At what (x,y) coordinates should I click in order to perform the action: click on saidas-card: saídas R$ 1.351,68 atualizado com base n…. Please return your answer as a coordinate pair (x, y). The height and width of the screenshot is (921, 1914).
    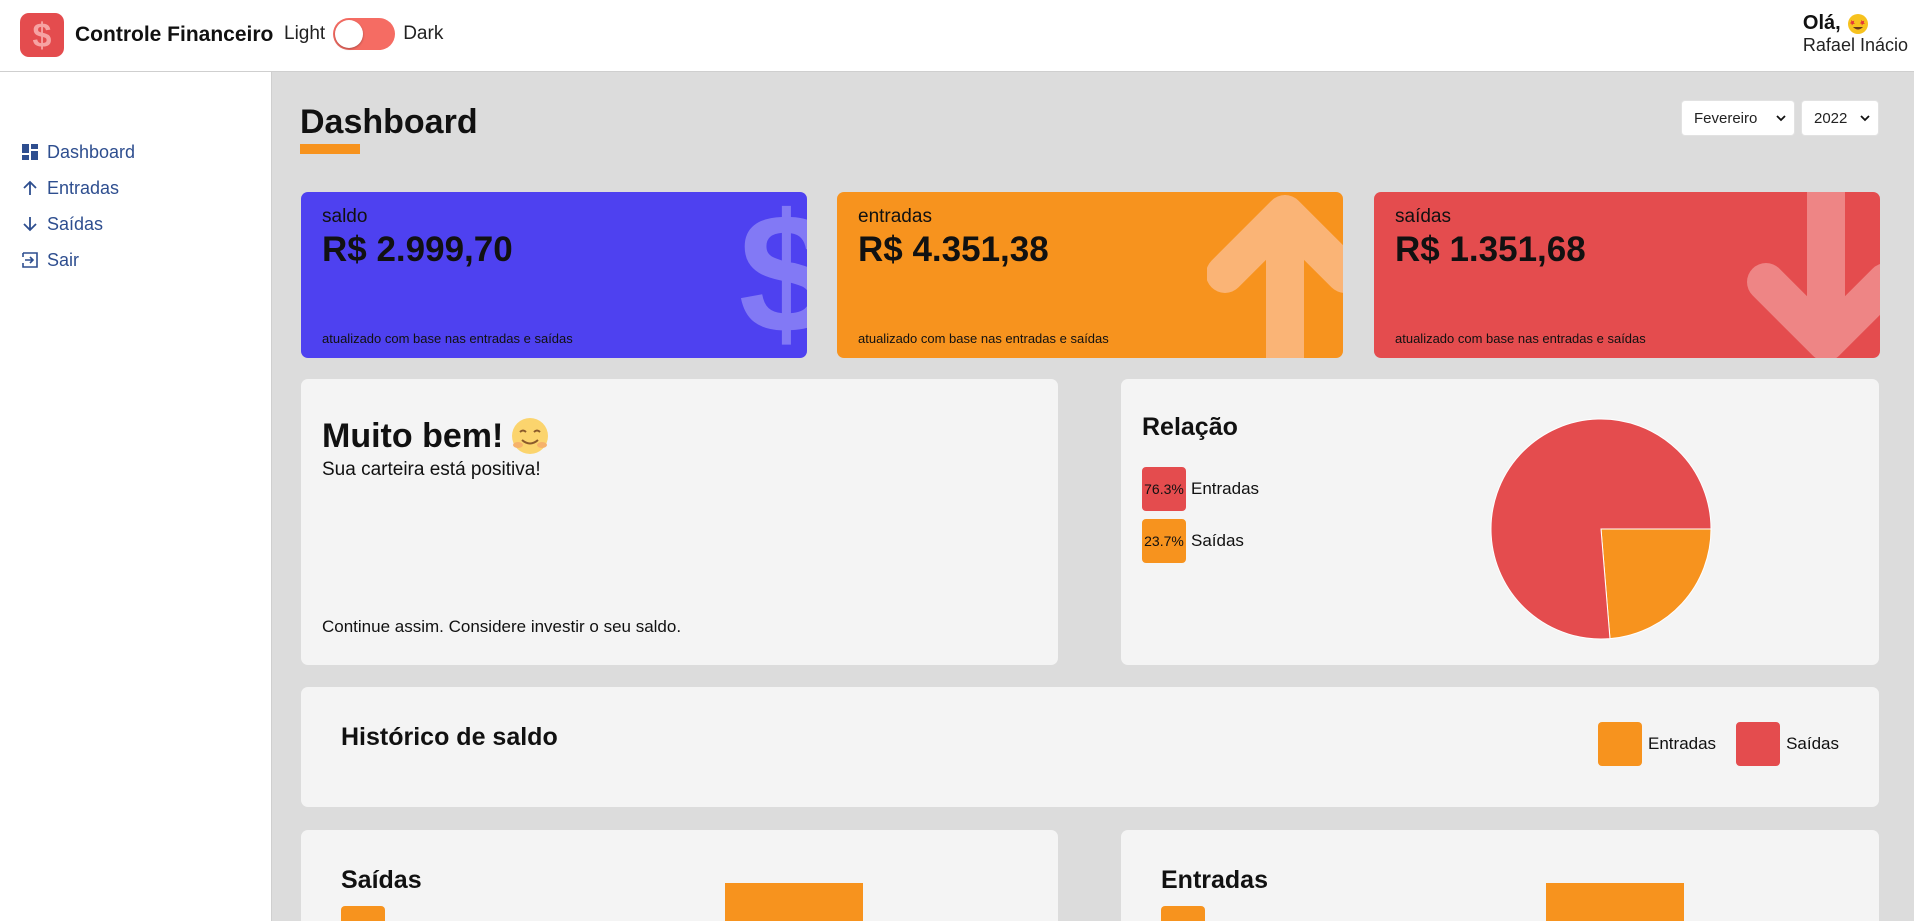
    Looking at the image, I should click on (1627, 275).